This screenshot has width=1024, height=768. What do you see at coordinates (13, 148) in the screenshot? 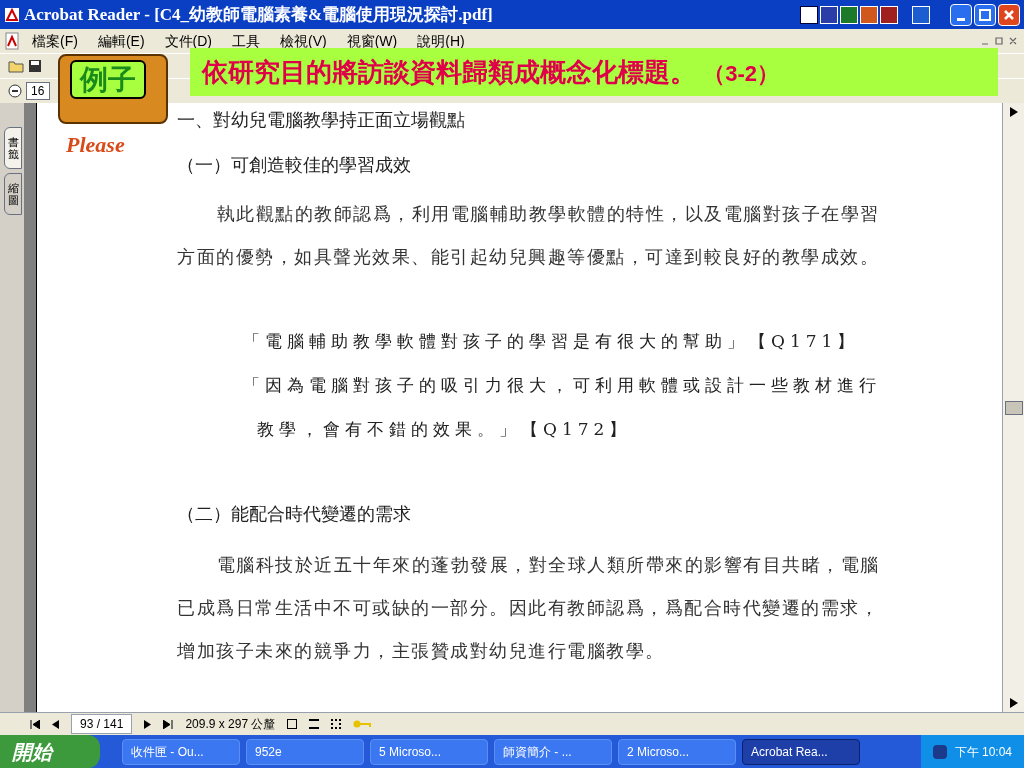
I see `side-tab: 書籤` at bounding box center [13, 148].